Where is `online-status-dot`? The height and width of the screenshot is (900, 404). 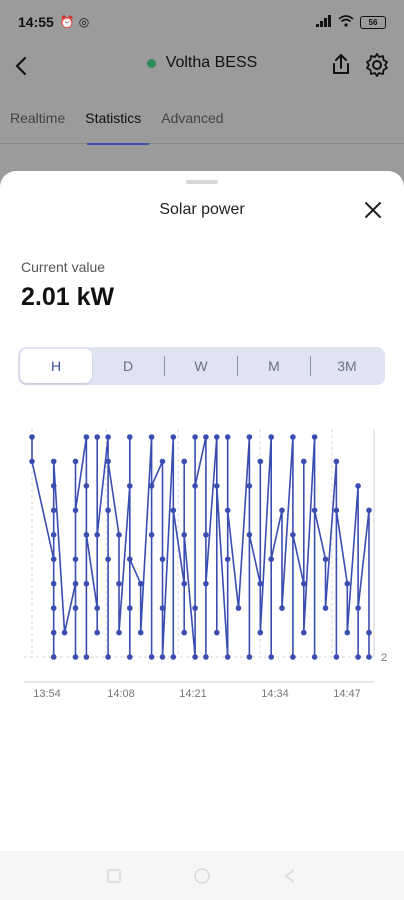 online-status-dot is located at coordinates (151, 63).